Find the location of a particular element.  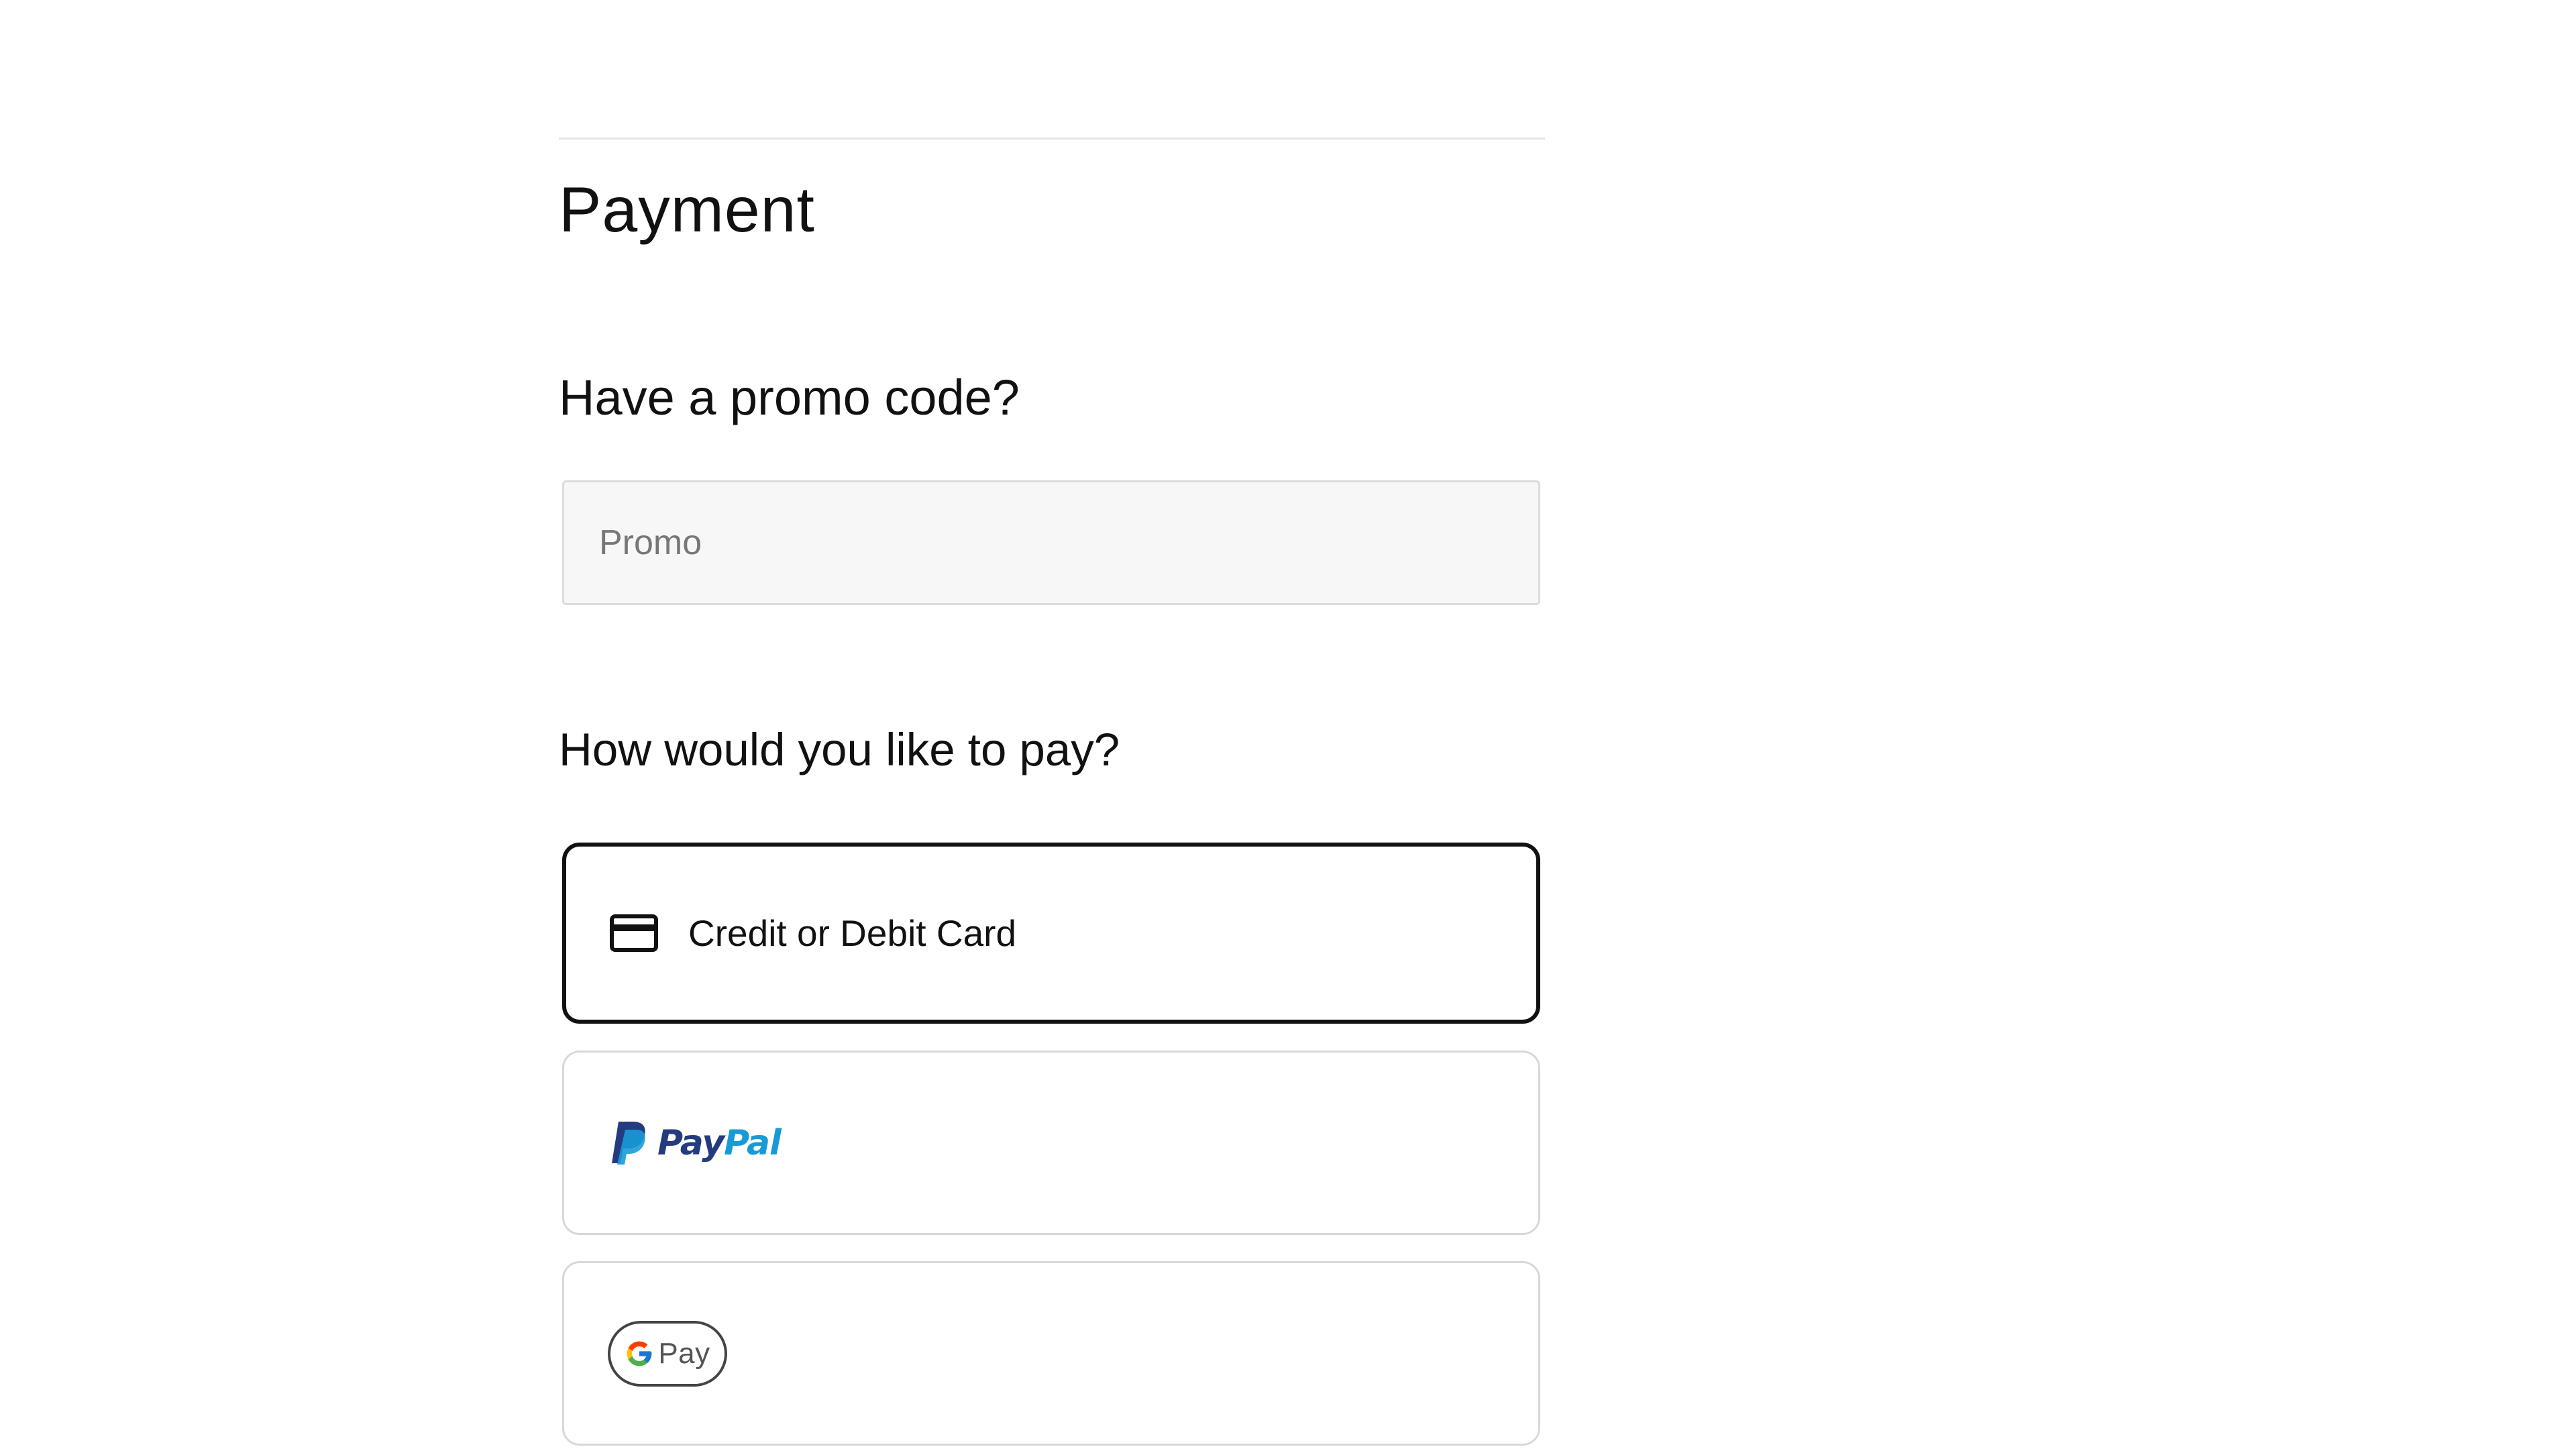

payment-method-heading: How would you like to pay? is located at coordinates (839, 749).